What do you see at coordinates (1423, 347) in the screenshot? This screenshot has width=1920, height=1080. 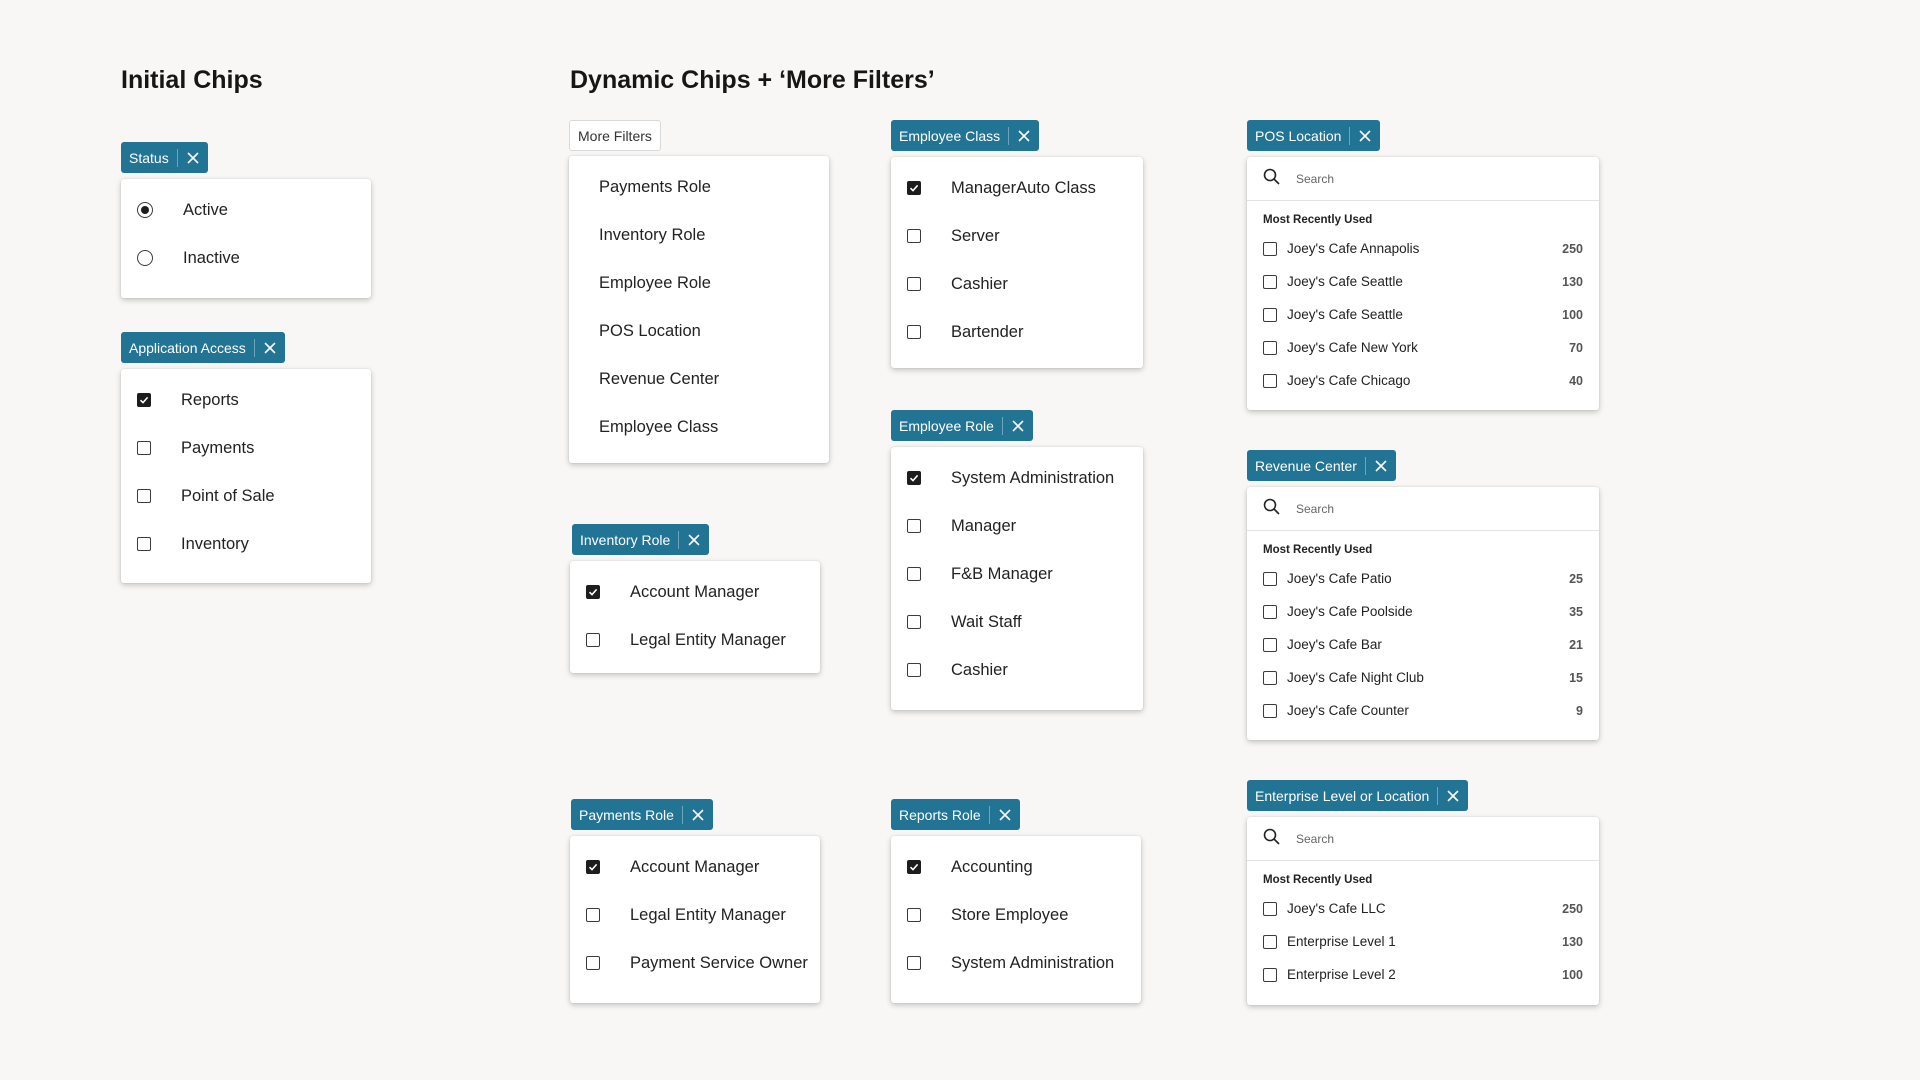 I see `list-item: Joey's Cafe New York 70` at bounding box center [1423, 347].